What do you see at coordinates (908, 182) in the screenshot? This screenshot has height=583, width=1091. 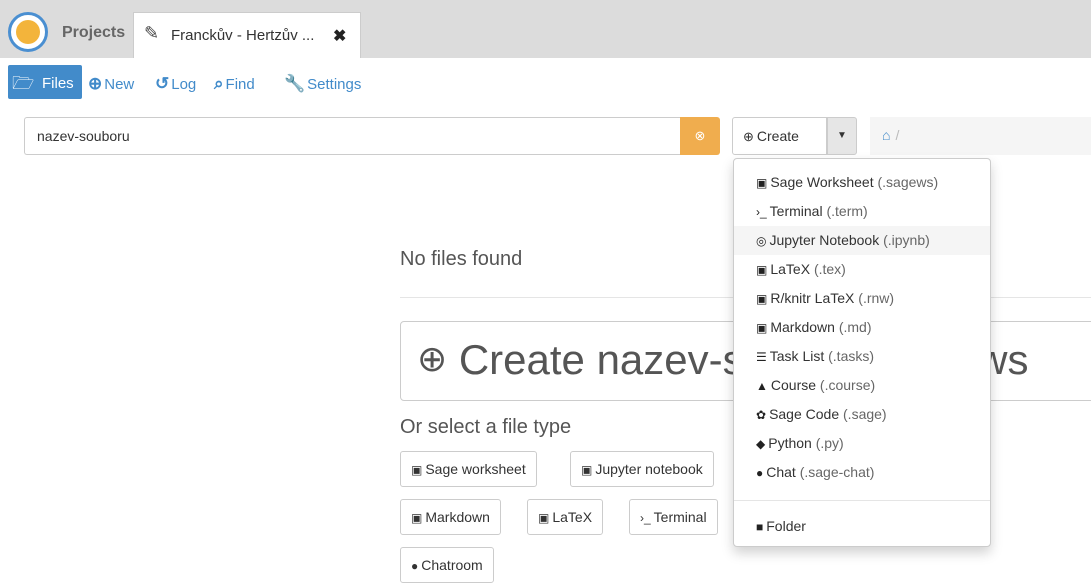 I see `menu-item-ext: (.sagews)` at bounding box center [908, 182].